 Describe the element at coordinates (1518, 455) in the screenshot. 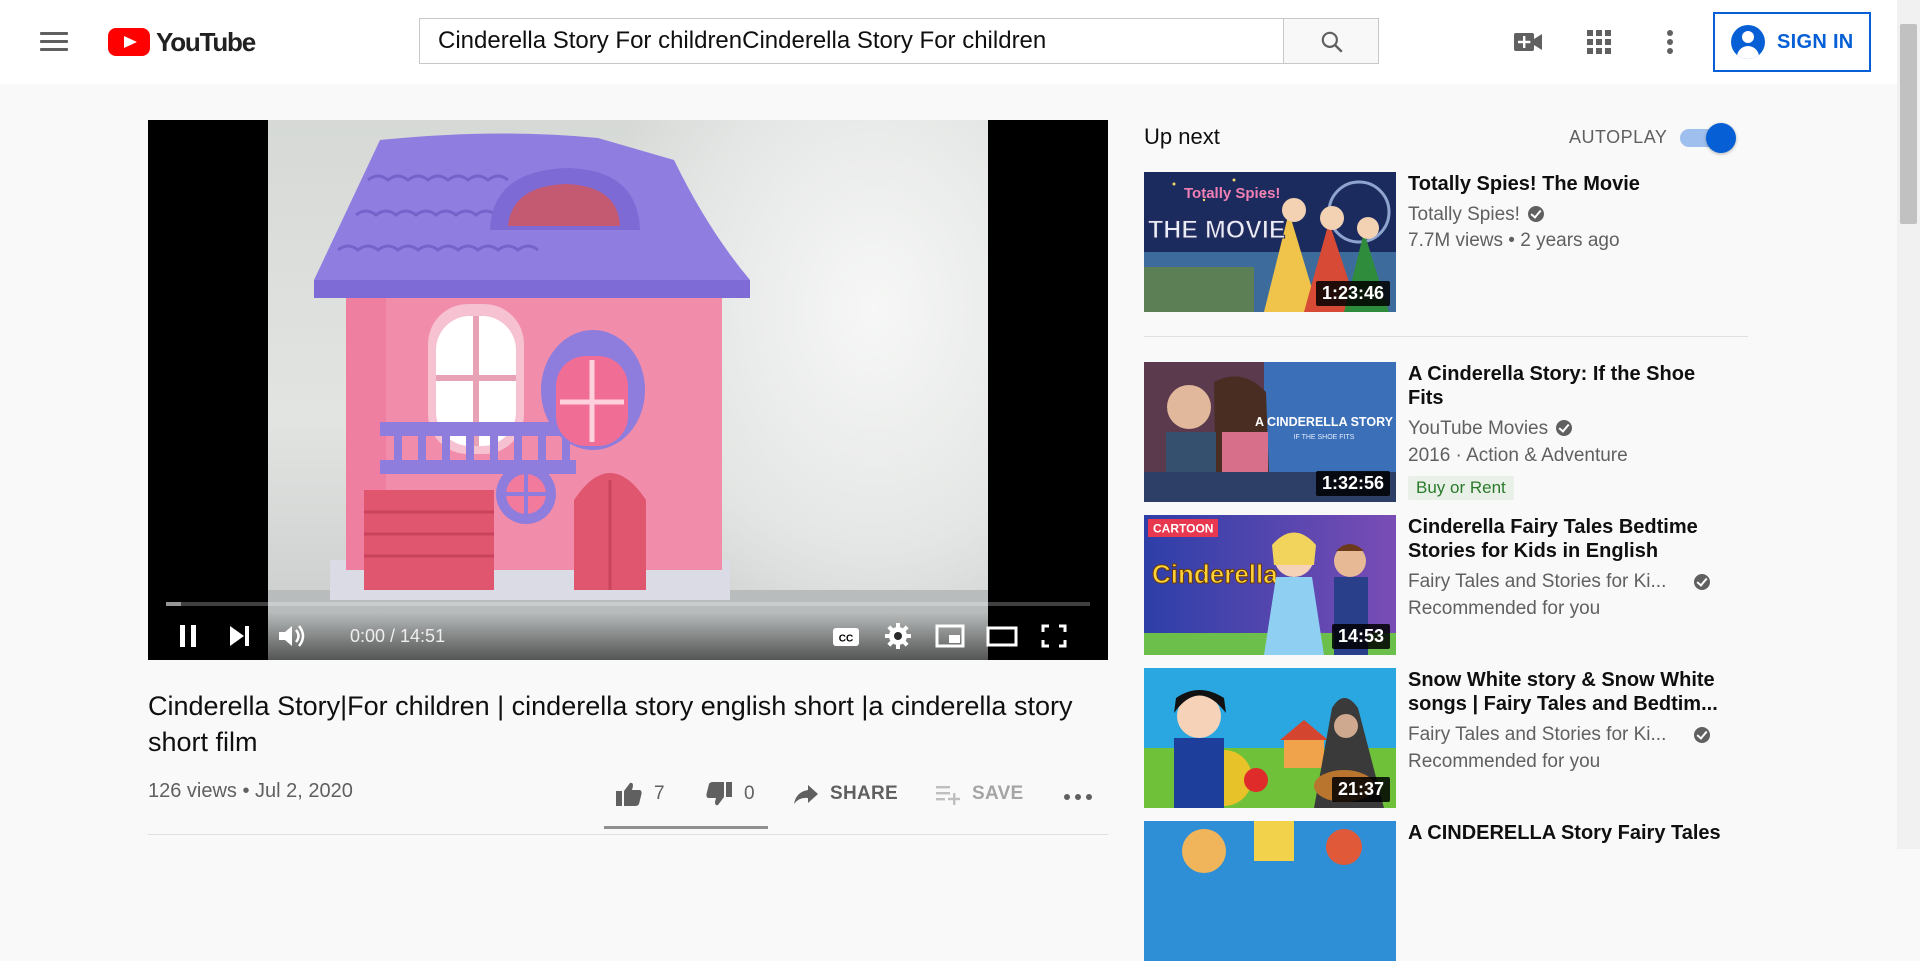

I see `video-metadata: 2016 · Action & Adventure` at that location.